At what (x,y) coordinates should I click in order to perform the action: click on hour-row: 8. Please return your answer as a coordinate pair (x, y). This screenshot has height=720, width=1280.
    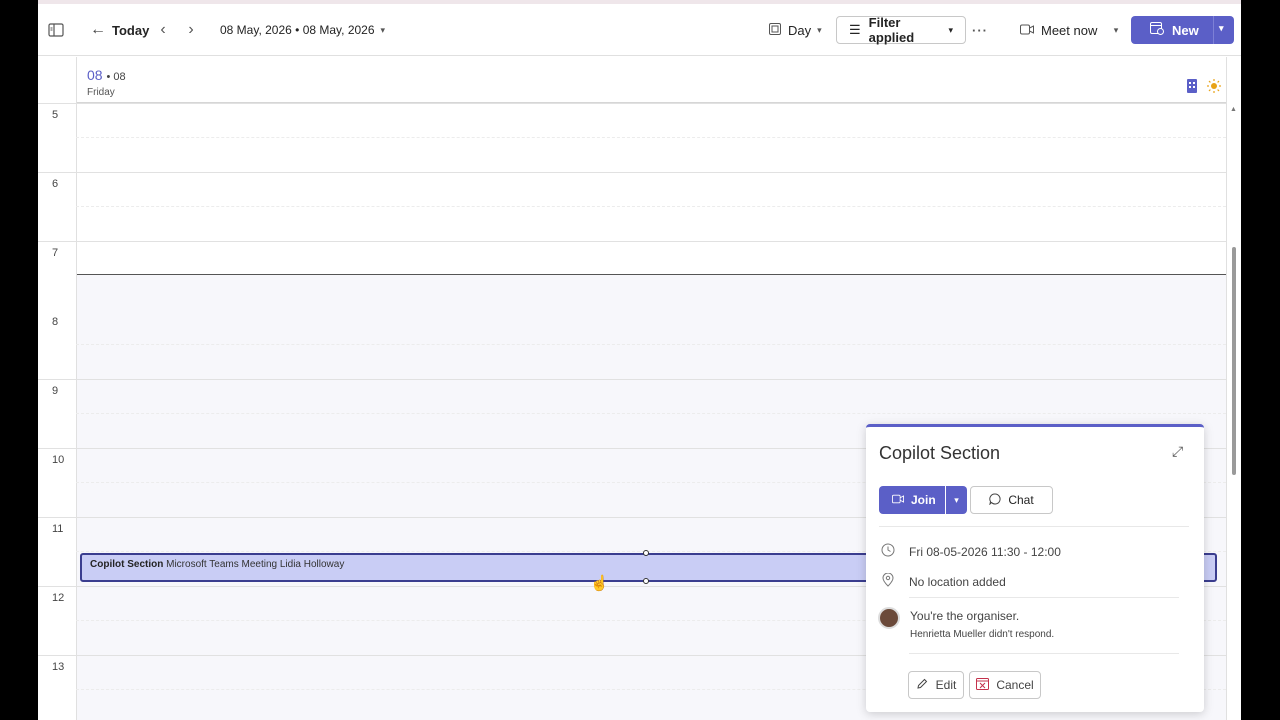
    Looking at the image, I should click on (632, 344).